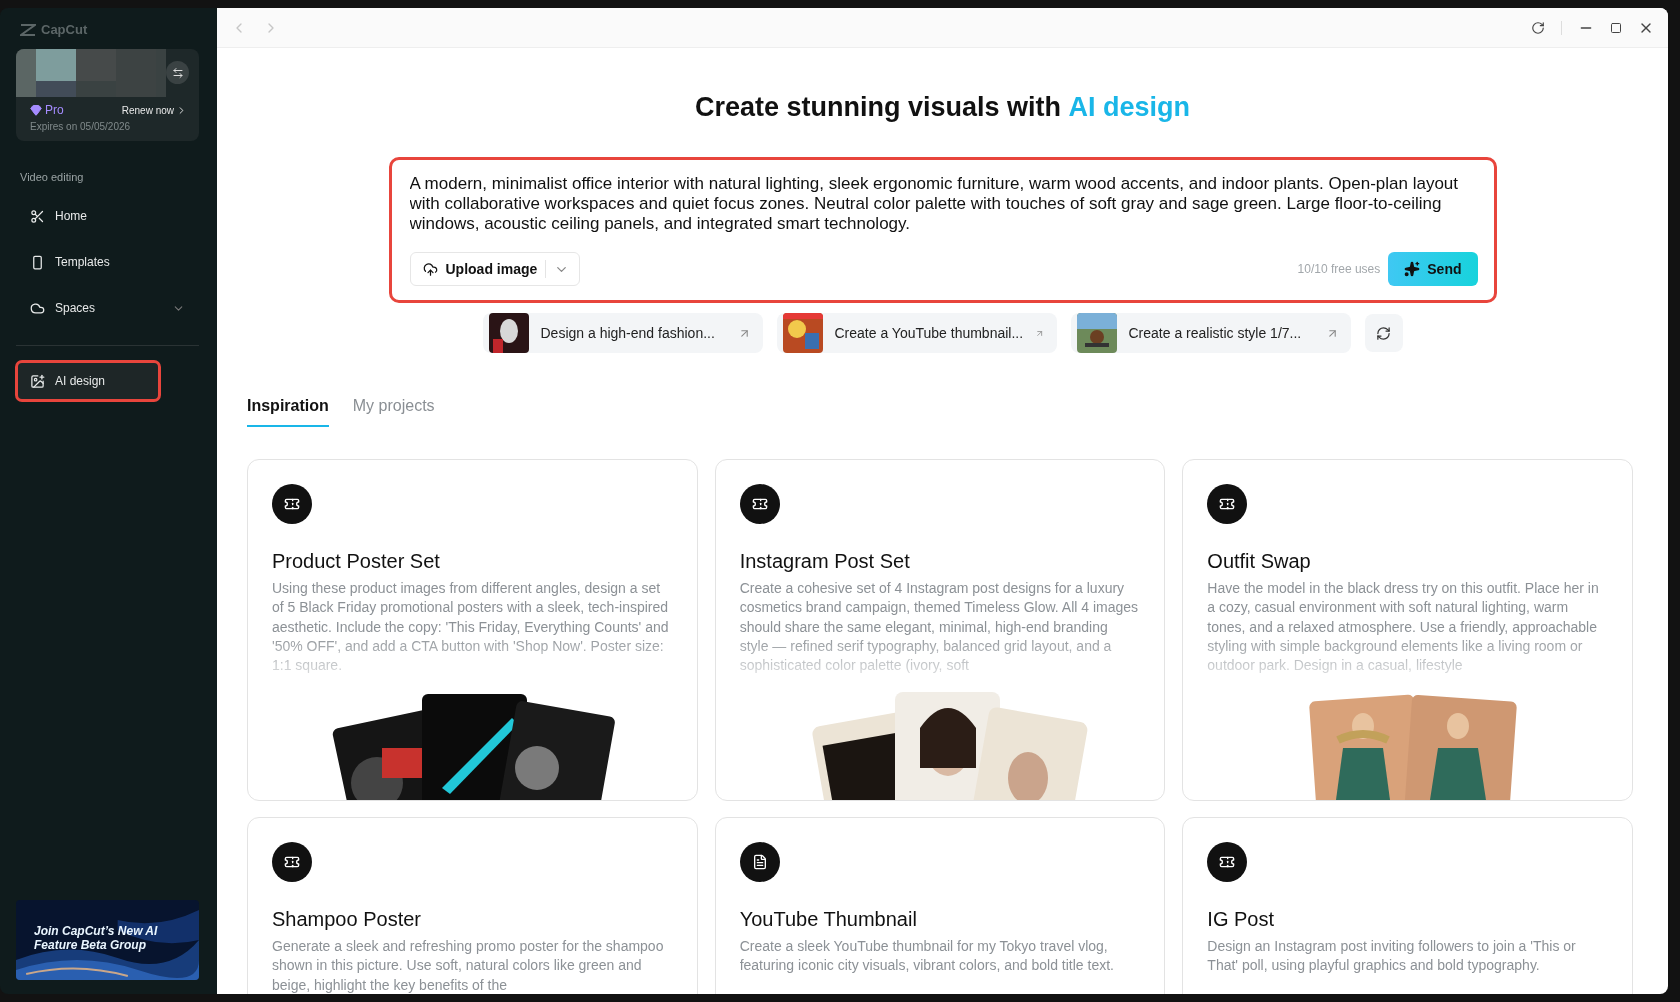 This screenshot has width=1680, height=1002. What do you see at coordinates (107, 216) in the screenshot?
I see `sidebar-item: Home` at bounding box center [107, 216].